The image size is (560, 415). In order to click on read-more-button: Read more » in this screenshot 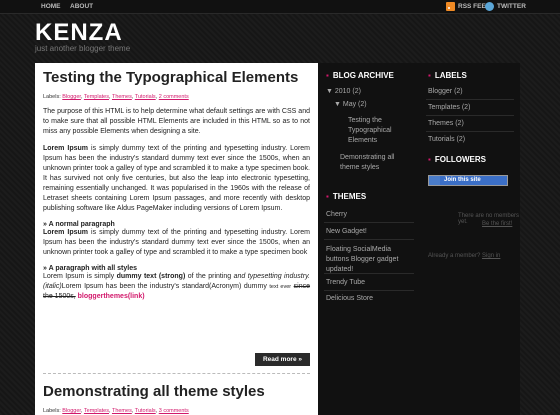, I will do `click(282, 359)`.